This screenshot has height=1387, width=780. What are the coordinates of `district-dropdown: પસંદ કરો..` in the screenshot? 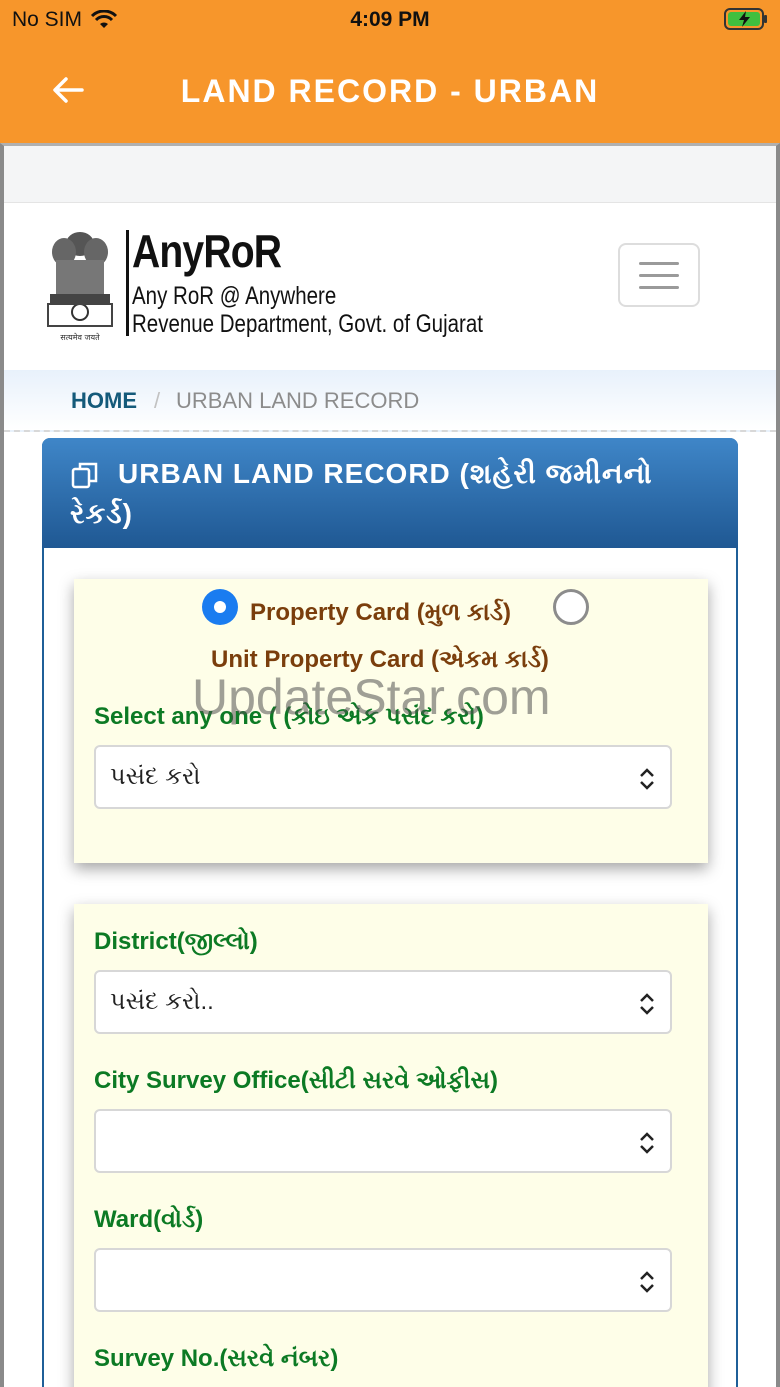 It's located at (383, 1002).